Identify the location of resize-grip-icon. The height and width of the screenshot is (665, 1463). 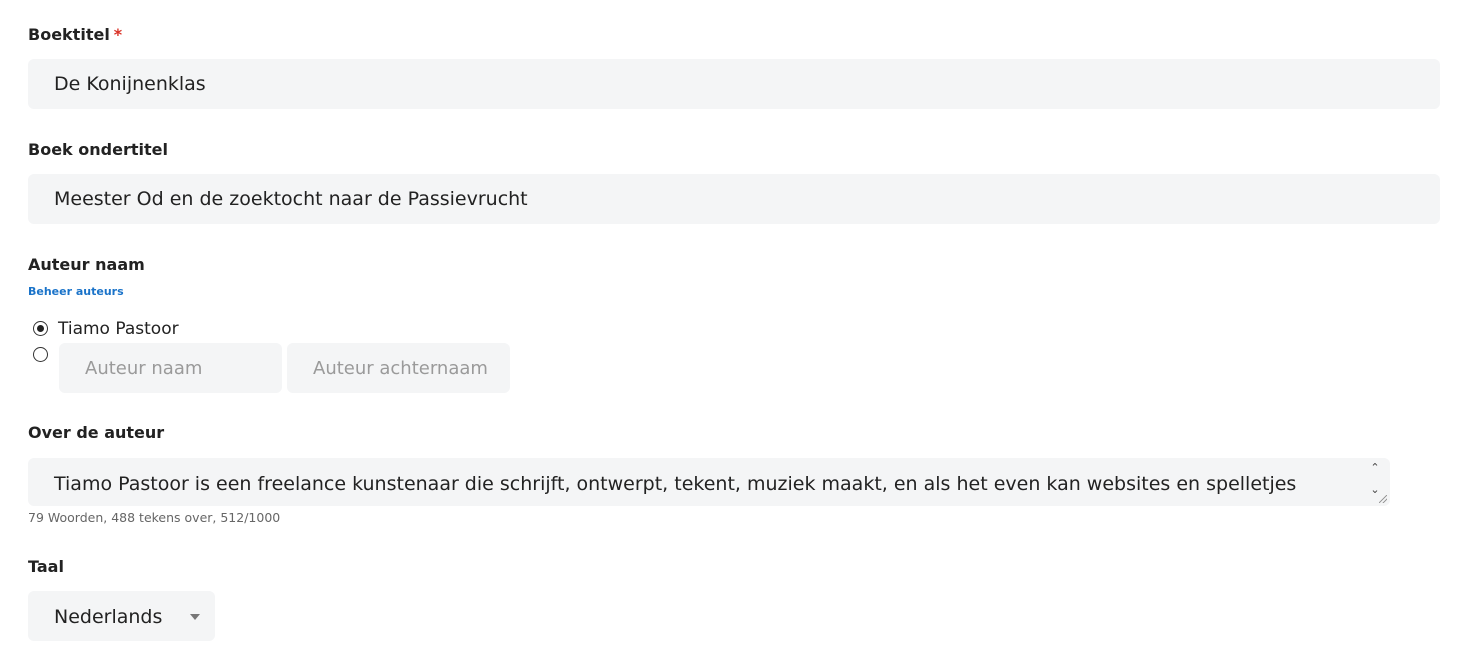
(1383, 499).